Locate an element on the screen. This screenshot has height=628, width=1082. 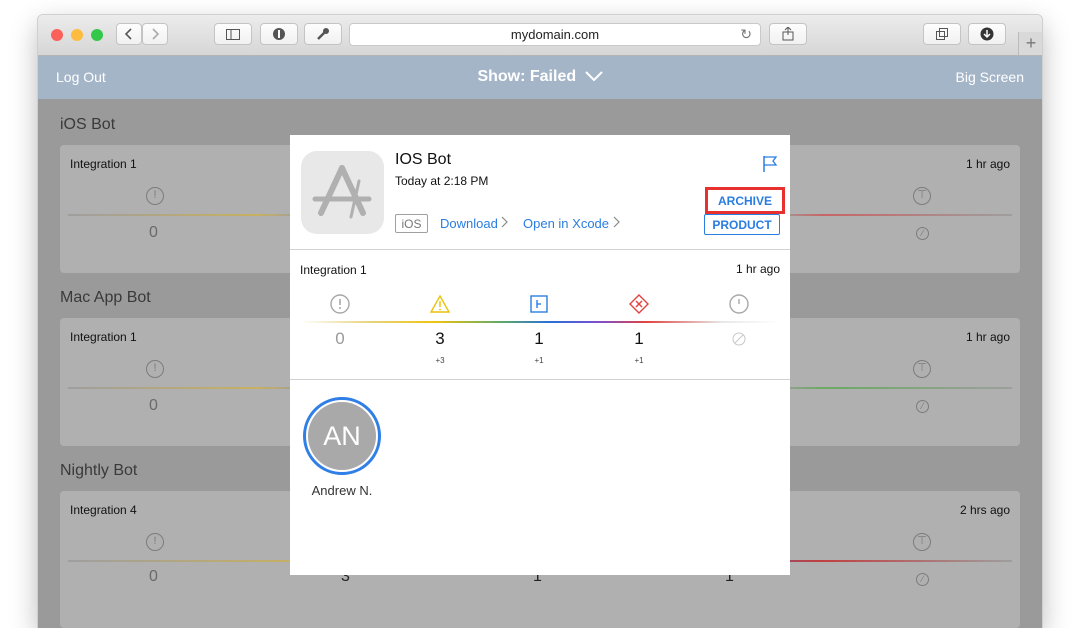
privacy-button is located at coordinates (279, 34).